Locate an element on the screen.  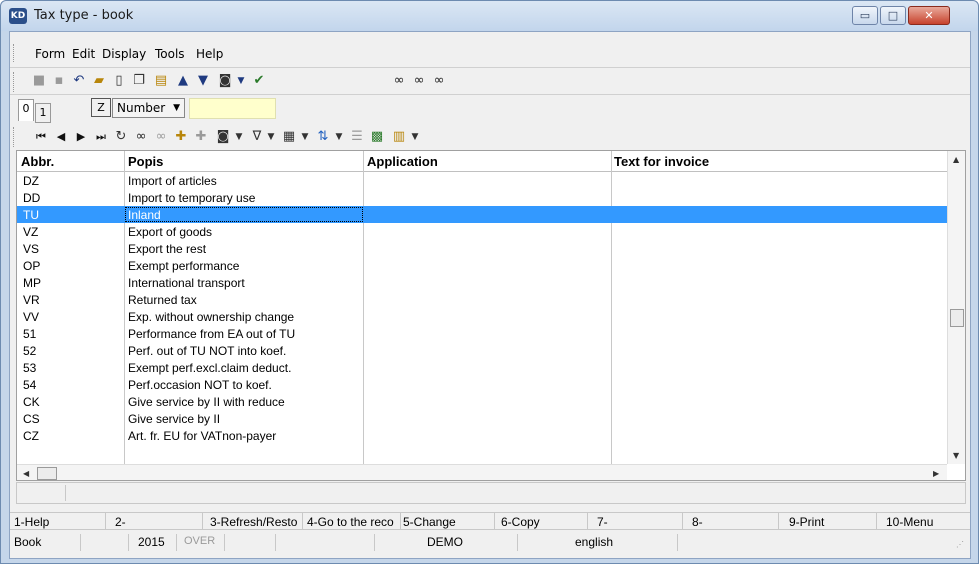
scroll-right-icon: ▶ is located at coordinates (936, 473).